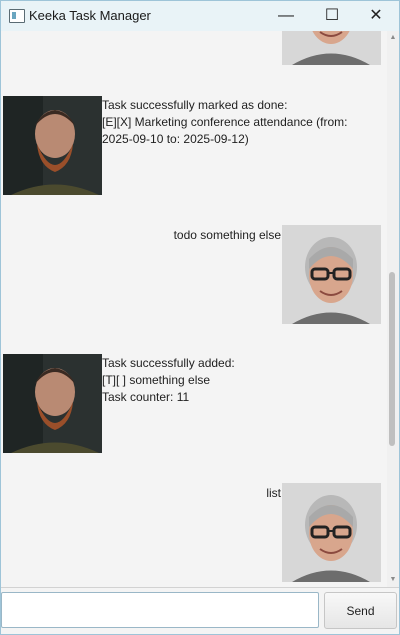 This screenshot has height=635, width=400. I want to click on user-message-text: list, so click(273, 493).